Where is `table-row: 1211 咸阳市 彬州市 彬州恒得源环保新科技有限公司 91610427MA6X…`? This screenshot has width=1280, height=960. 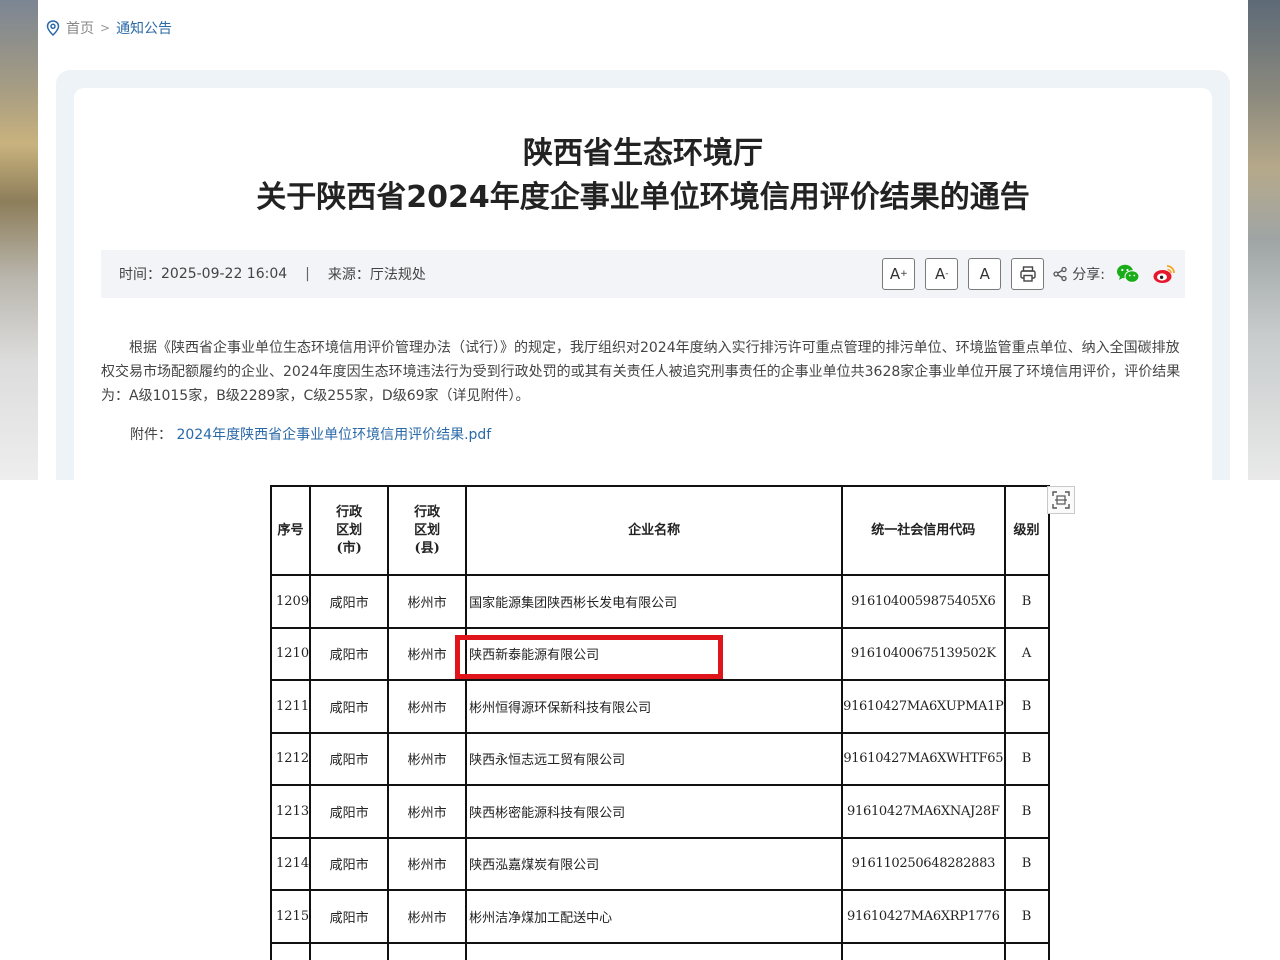
table-row: 1211 咸阳市 彬州市 彬州恒得源环保新科技有限公司 91610427MA6X… is located at coordinates (659, 706).